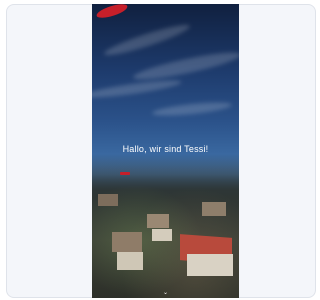 This screenshot has height=300, width=320. What do you see at coordinates (118, 173) in the screenshot?
I see `hero-subrow` at bounding box center [118, 173].